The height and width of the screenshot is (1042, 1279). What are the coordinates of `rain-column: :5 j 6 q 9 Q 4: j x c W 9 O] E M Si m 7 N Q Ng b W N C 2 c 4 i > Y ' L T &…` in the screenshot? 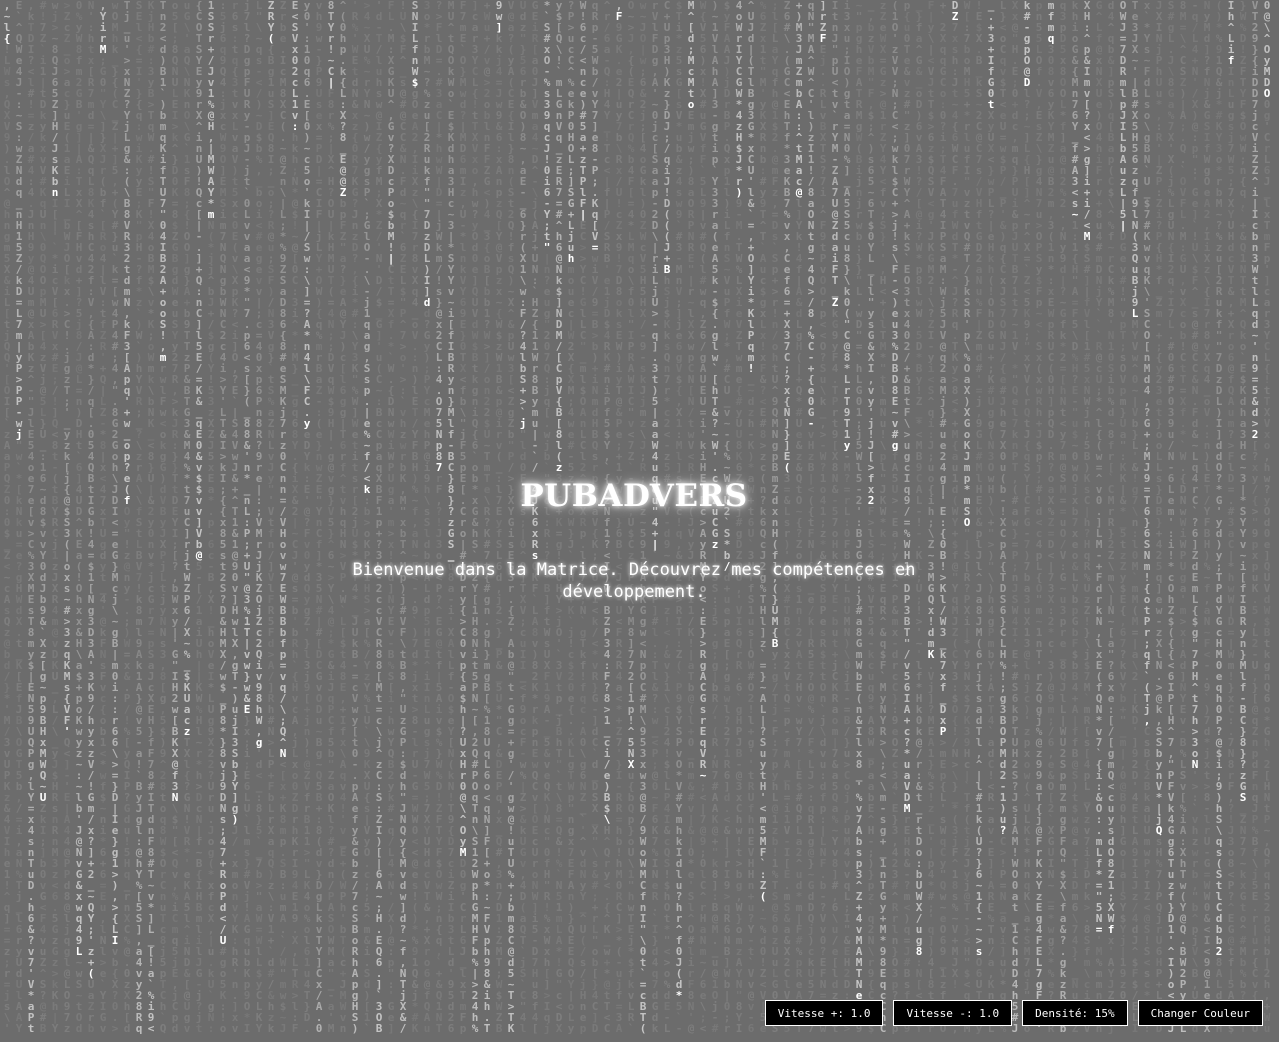 It's located at (223, 517).